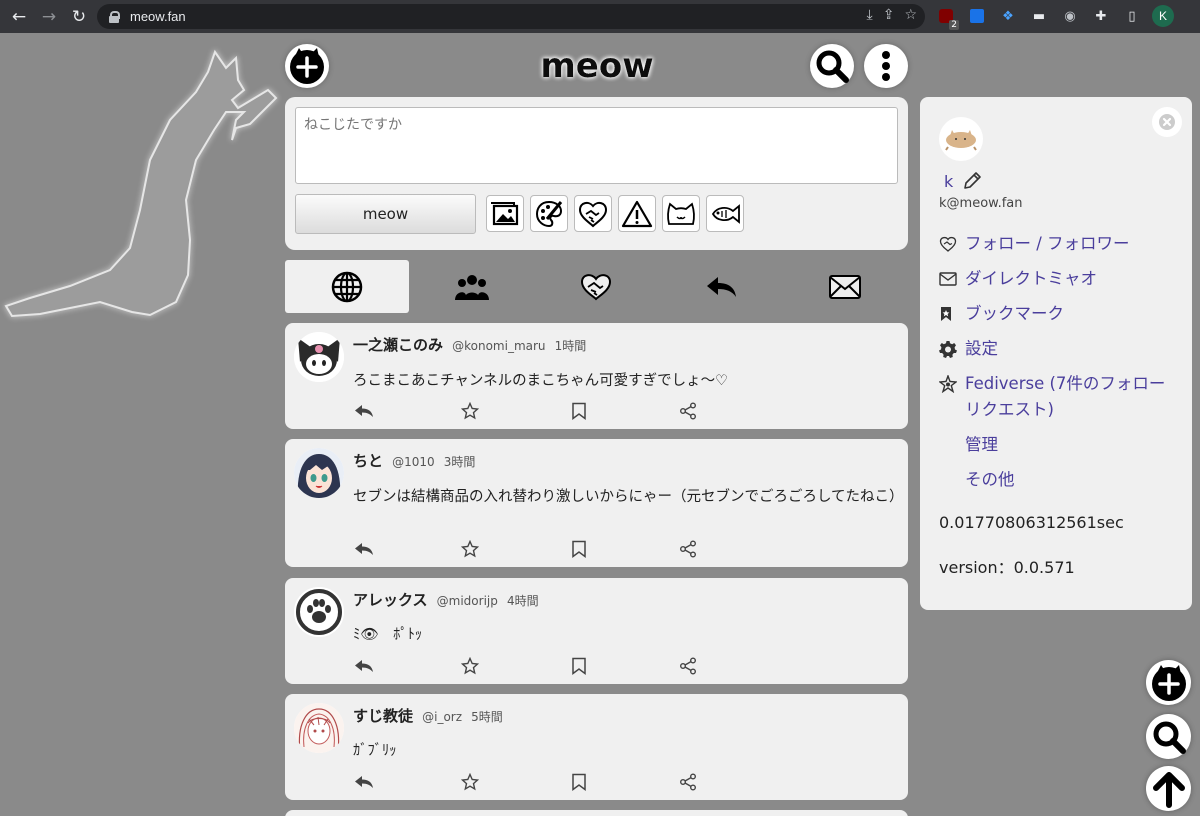 This screenshot has height=816, width=1200. What do you see at coordinates (977, 16) in the screenshot?
I see `download-extension-icon` at bounding box center [977, 16].